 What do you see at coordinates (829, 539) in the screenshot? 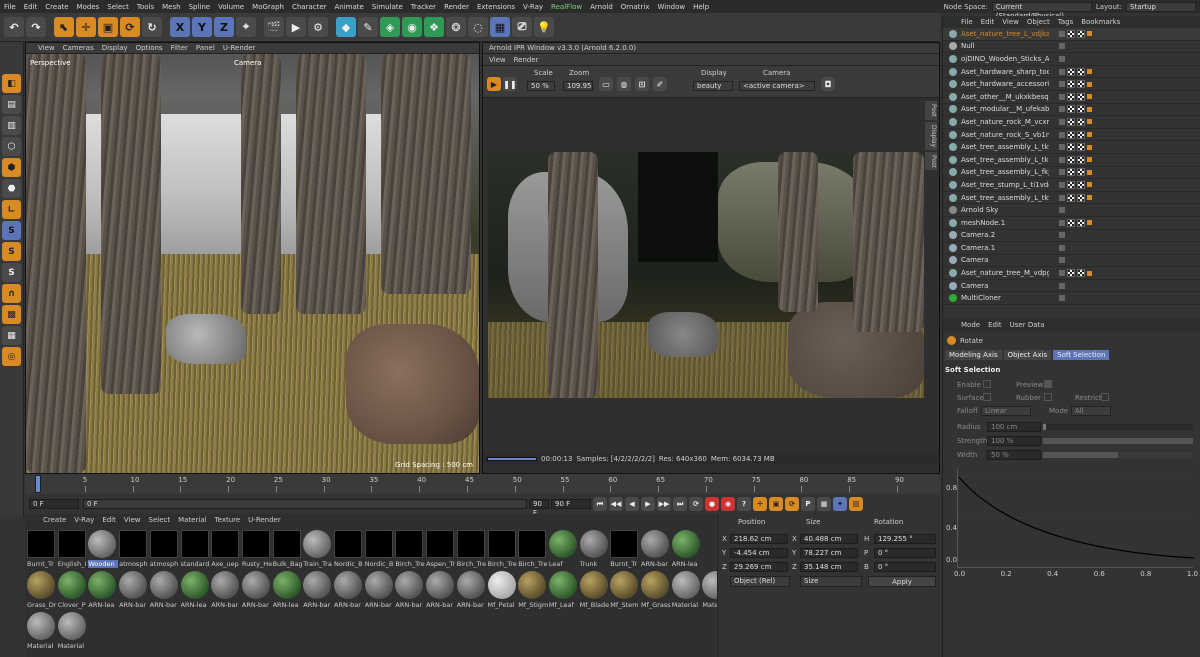
I see `size-x-field: 40.488 cm` at bounding box center [829, 539].